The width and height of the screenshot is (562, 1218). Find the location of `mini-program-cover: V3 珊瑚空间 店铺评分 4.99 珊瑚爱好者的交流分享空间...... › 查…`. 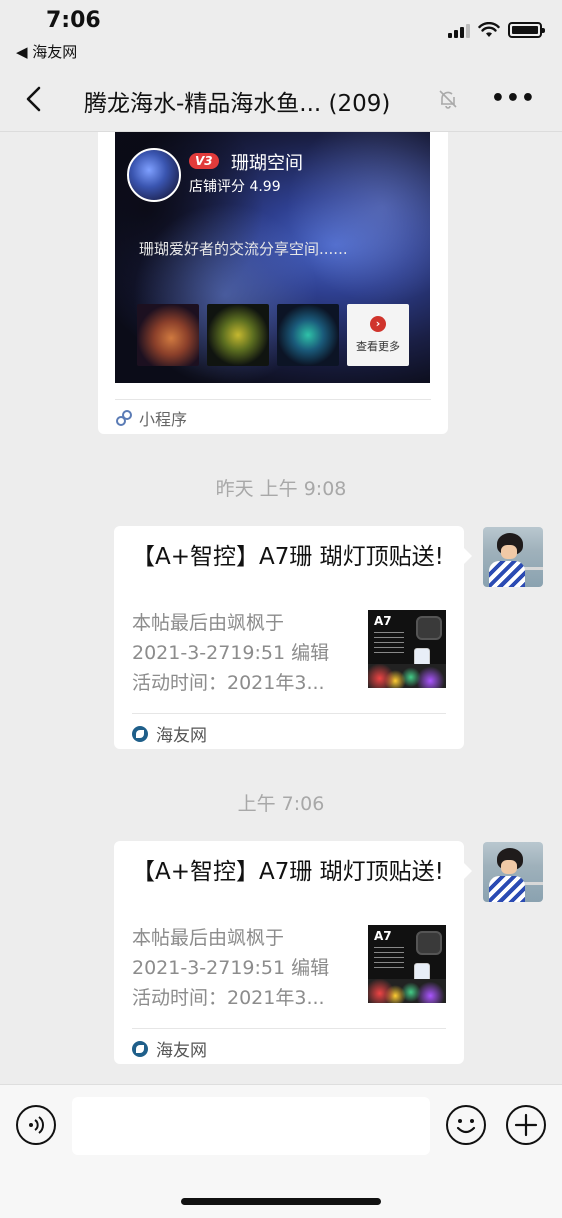

mini-program-cover: V3 珊瑚空间 店铺评分 4.99 珊瑚爱好者的交流分享空间...... › 查… is located at coordinates (272, 257).